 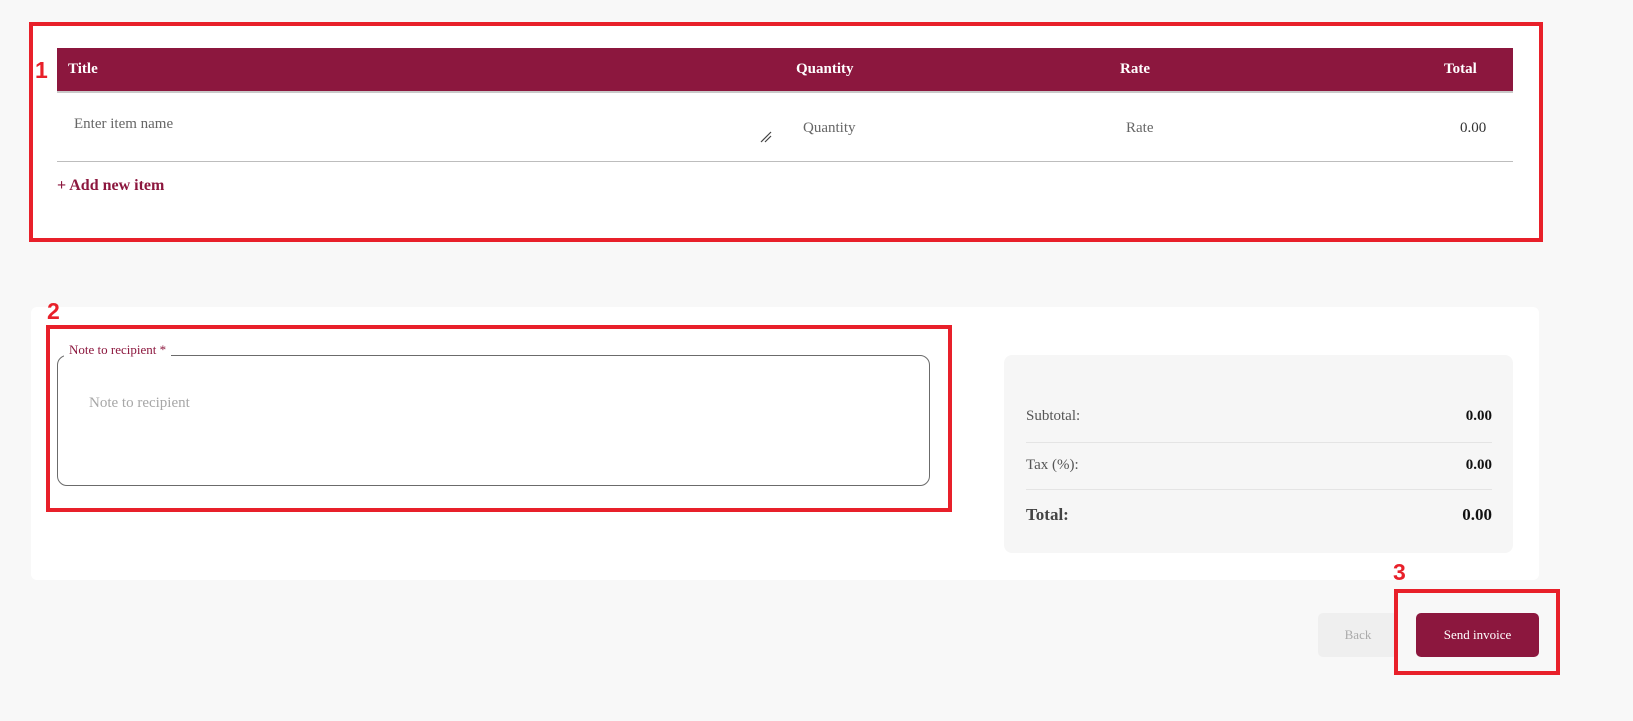 What do you see at coordinates (1052, 465) in the screenshot?
I see `tax-label: Tax (%):` at bounding box center [1052, 465].